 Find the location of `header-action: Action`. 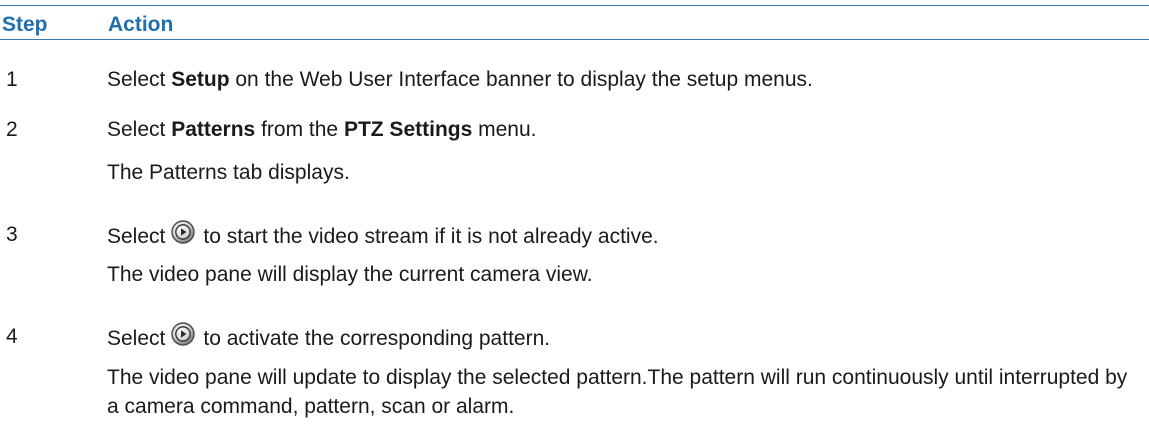

header-action: Action is located at coordinates (141, 24).